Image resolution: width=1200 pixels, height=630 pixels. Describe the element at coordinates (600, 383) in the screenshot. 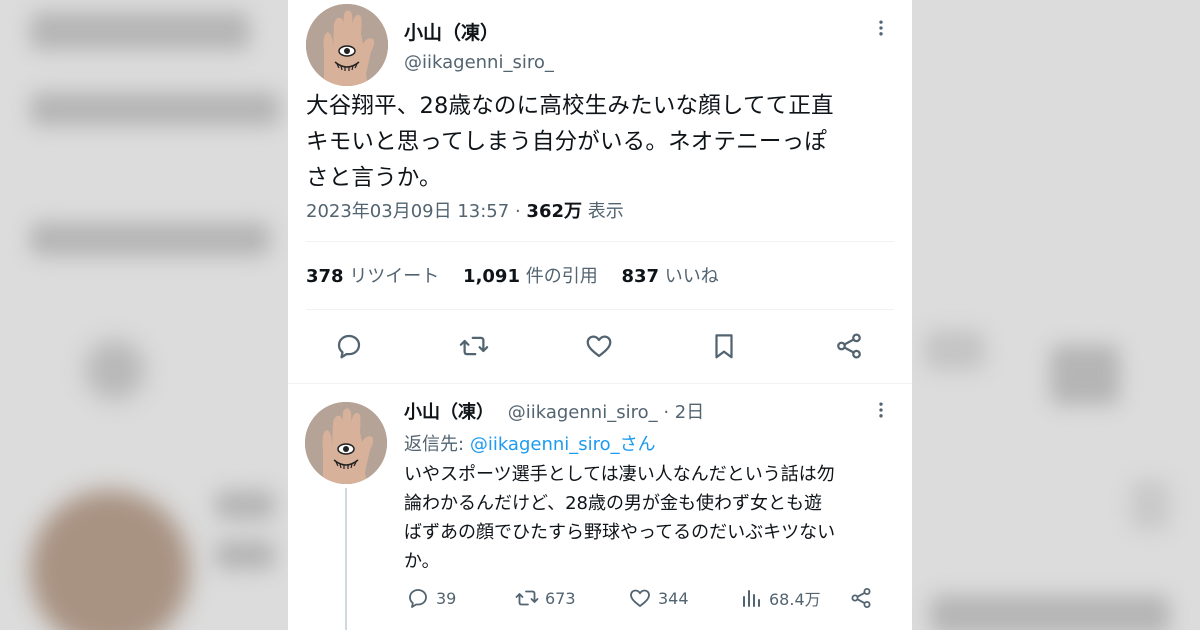

I see `section-divider` at that location.